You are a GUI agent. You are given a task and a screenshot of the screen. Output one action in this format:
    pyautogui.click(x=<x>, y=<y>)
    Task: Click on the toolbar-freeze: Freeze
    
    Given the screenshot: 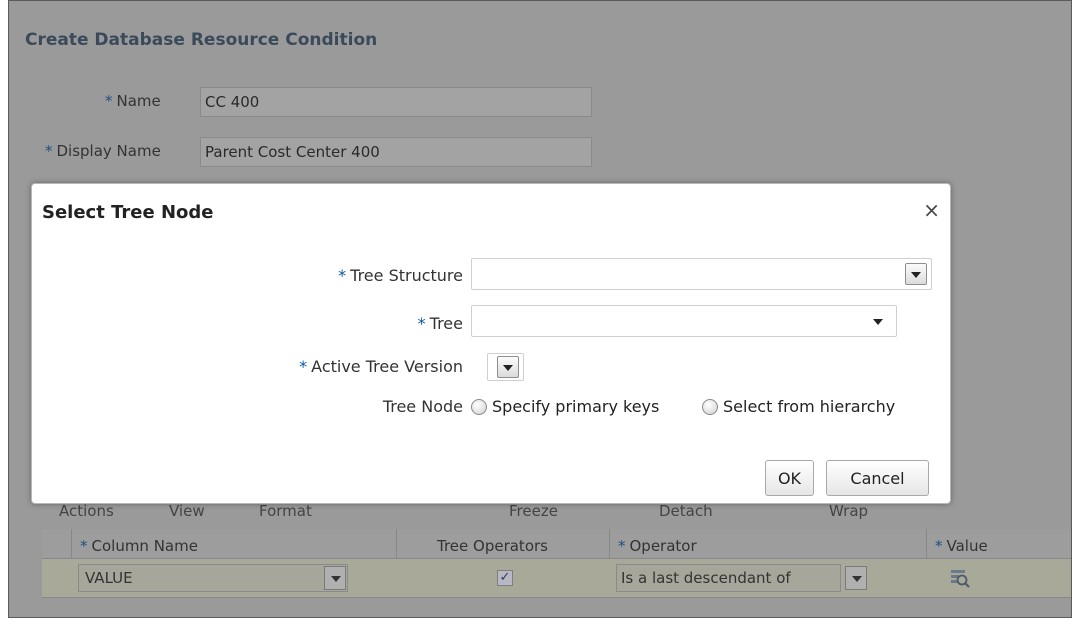 What is the action you would take?
    pyautogui.click(x=533, y=511)
    